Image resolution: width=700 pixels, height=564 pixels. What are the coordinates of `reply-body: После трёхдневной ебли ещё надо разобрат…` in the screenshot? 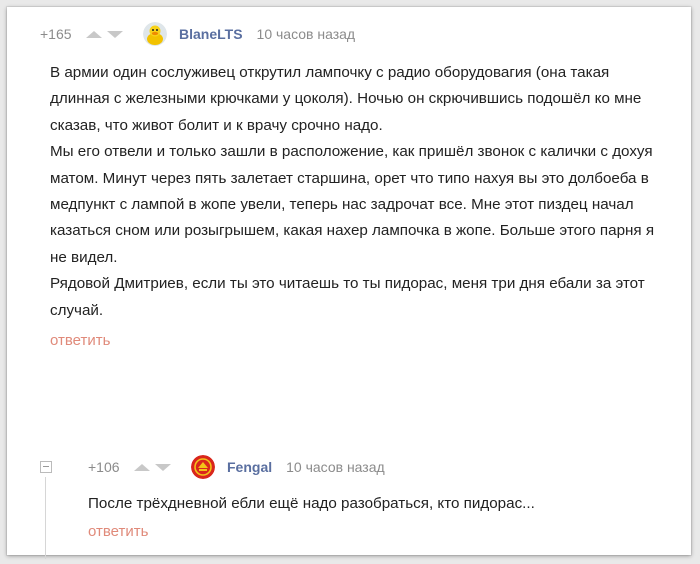 It's located at (379, 504).